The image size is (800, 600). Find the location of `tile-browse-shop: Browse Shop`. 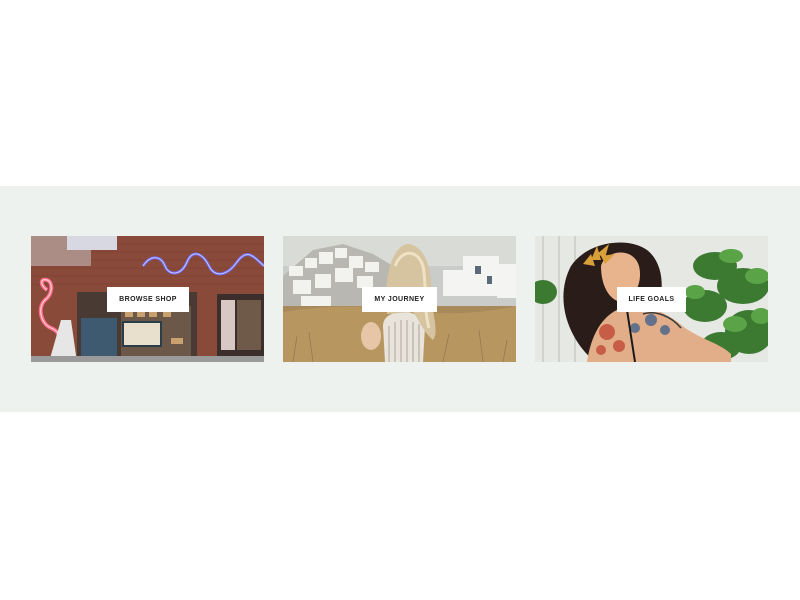

tile-browse-shop: Browse Shop is located at coordinates (147, 299).